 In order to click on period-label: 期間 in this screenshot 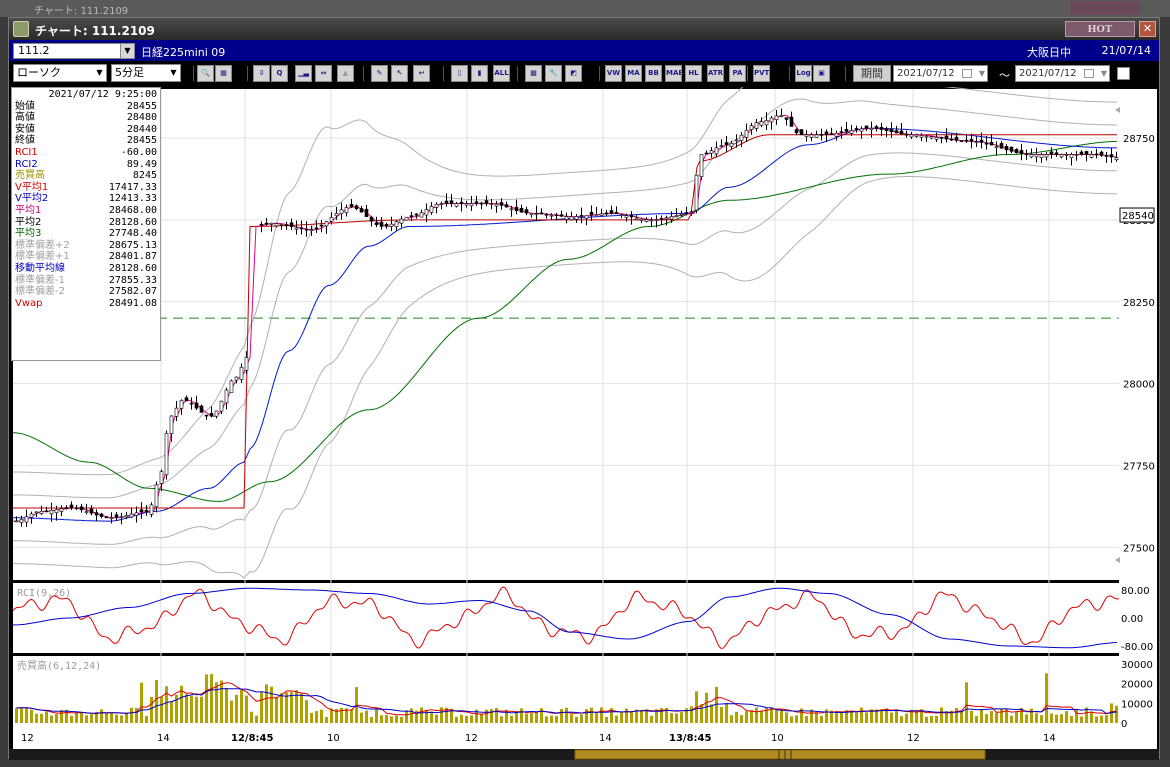, I will do `click(872, 73)`.